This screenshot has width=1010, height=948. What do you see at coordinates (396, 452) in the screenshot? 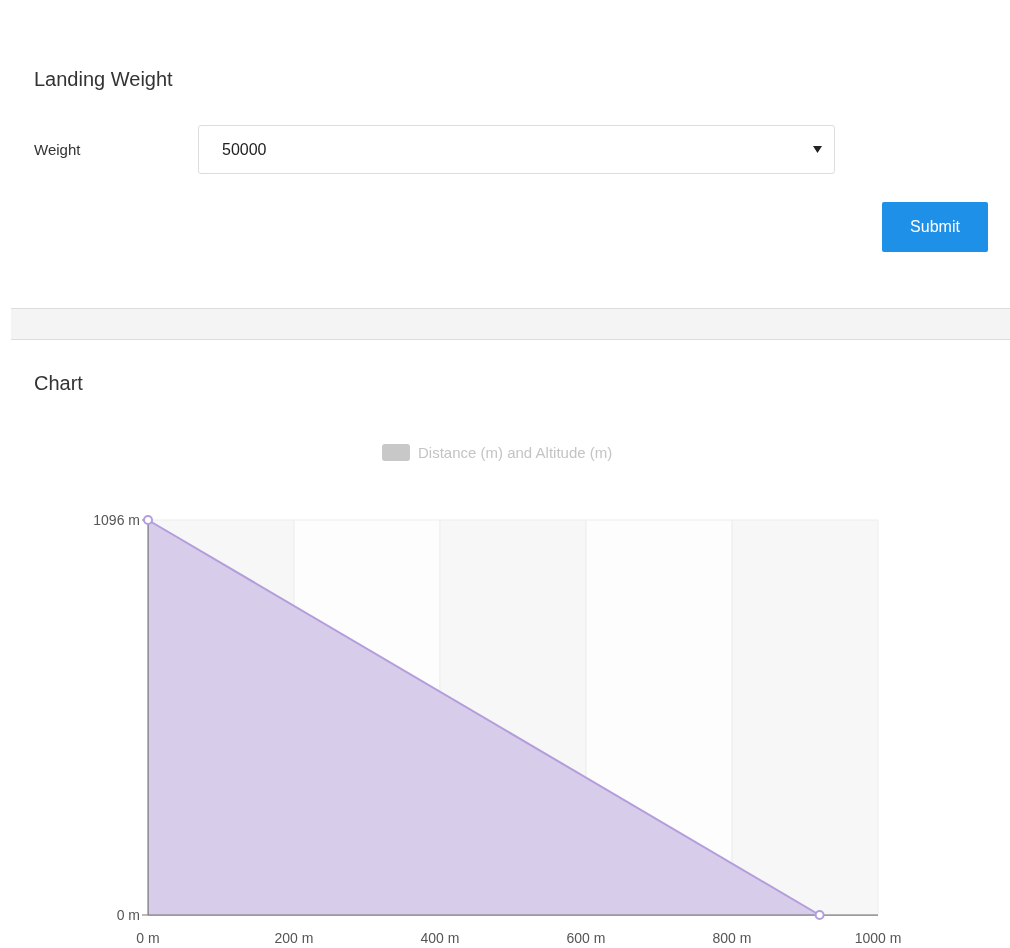
I see `legend-swatch` at bounding box center [396, 452].